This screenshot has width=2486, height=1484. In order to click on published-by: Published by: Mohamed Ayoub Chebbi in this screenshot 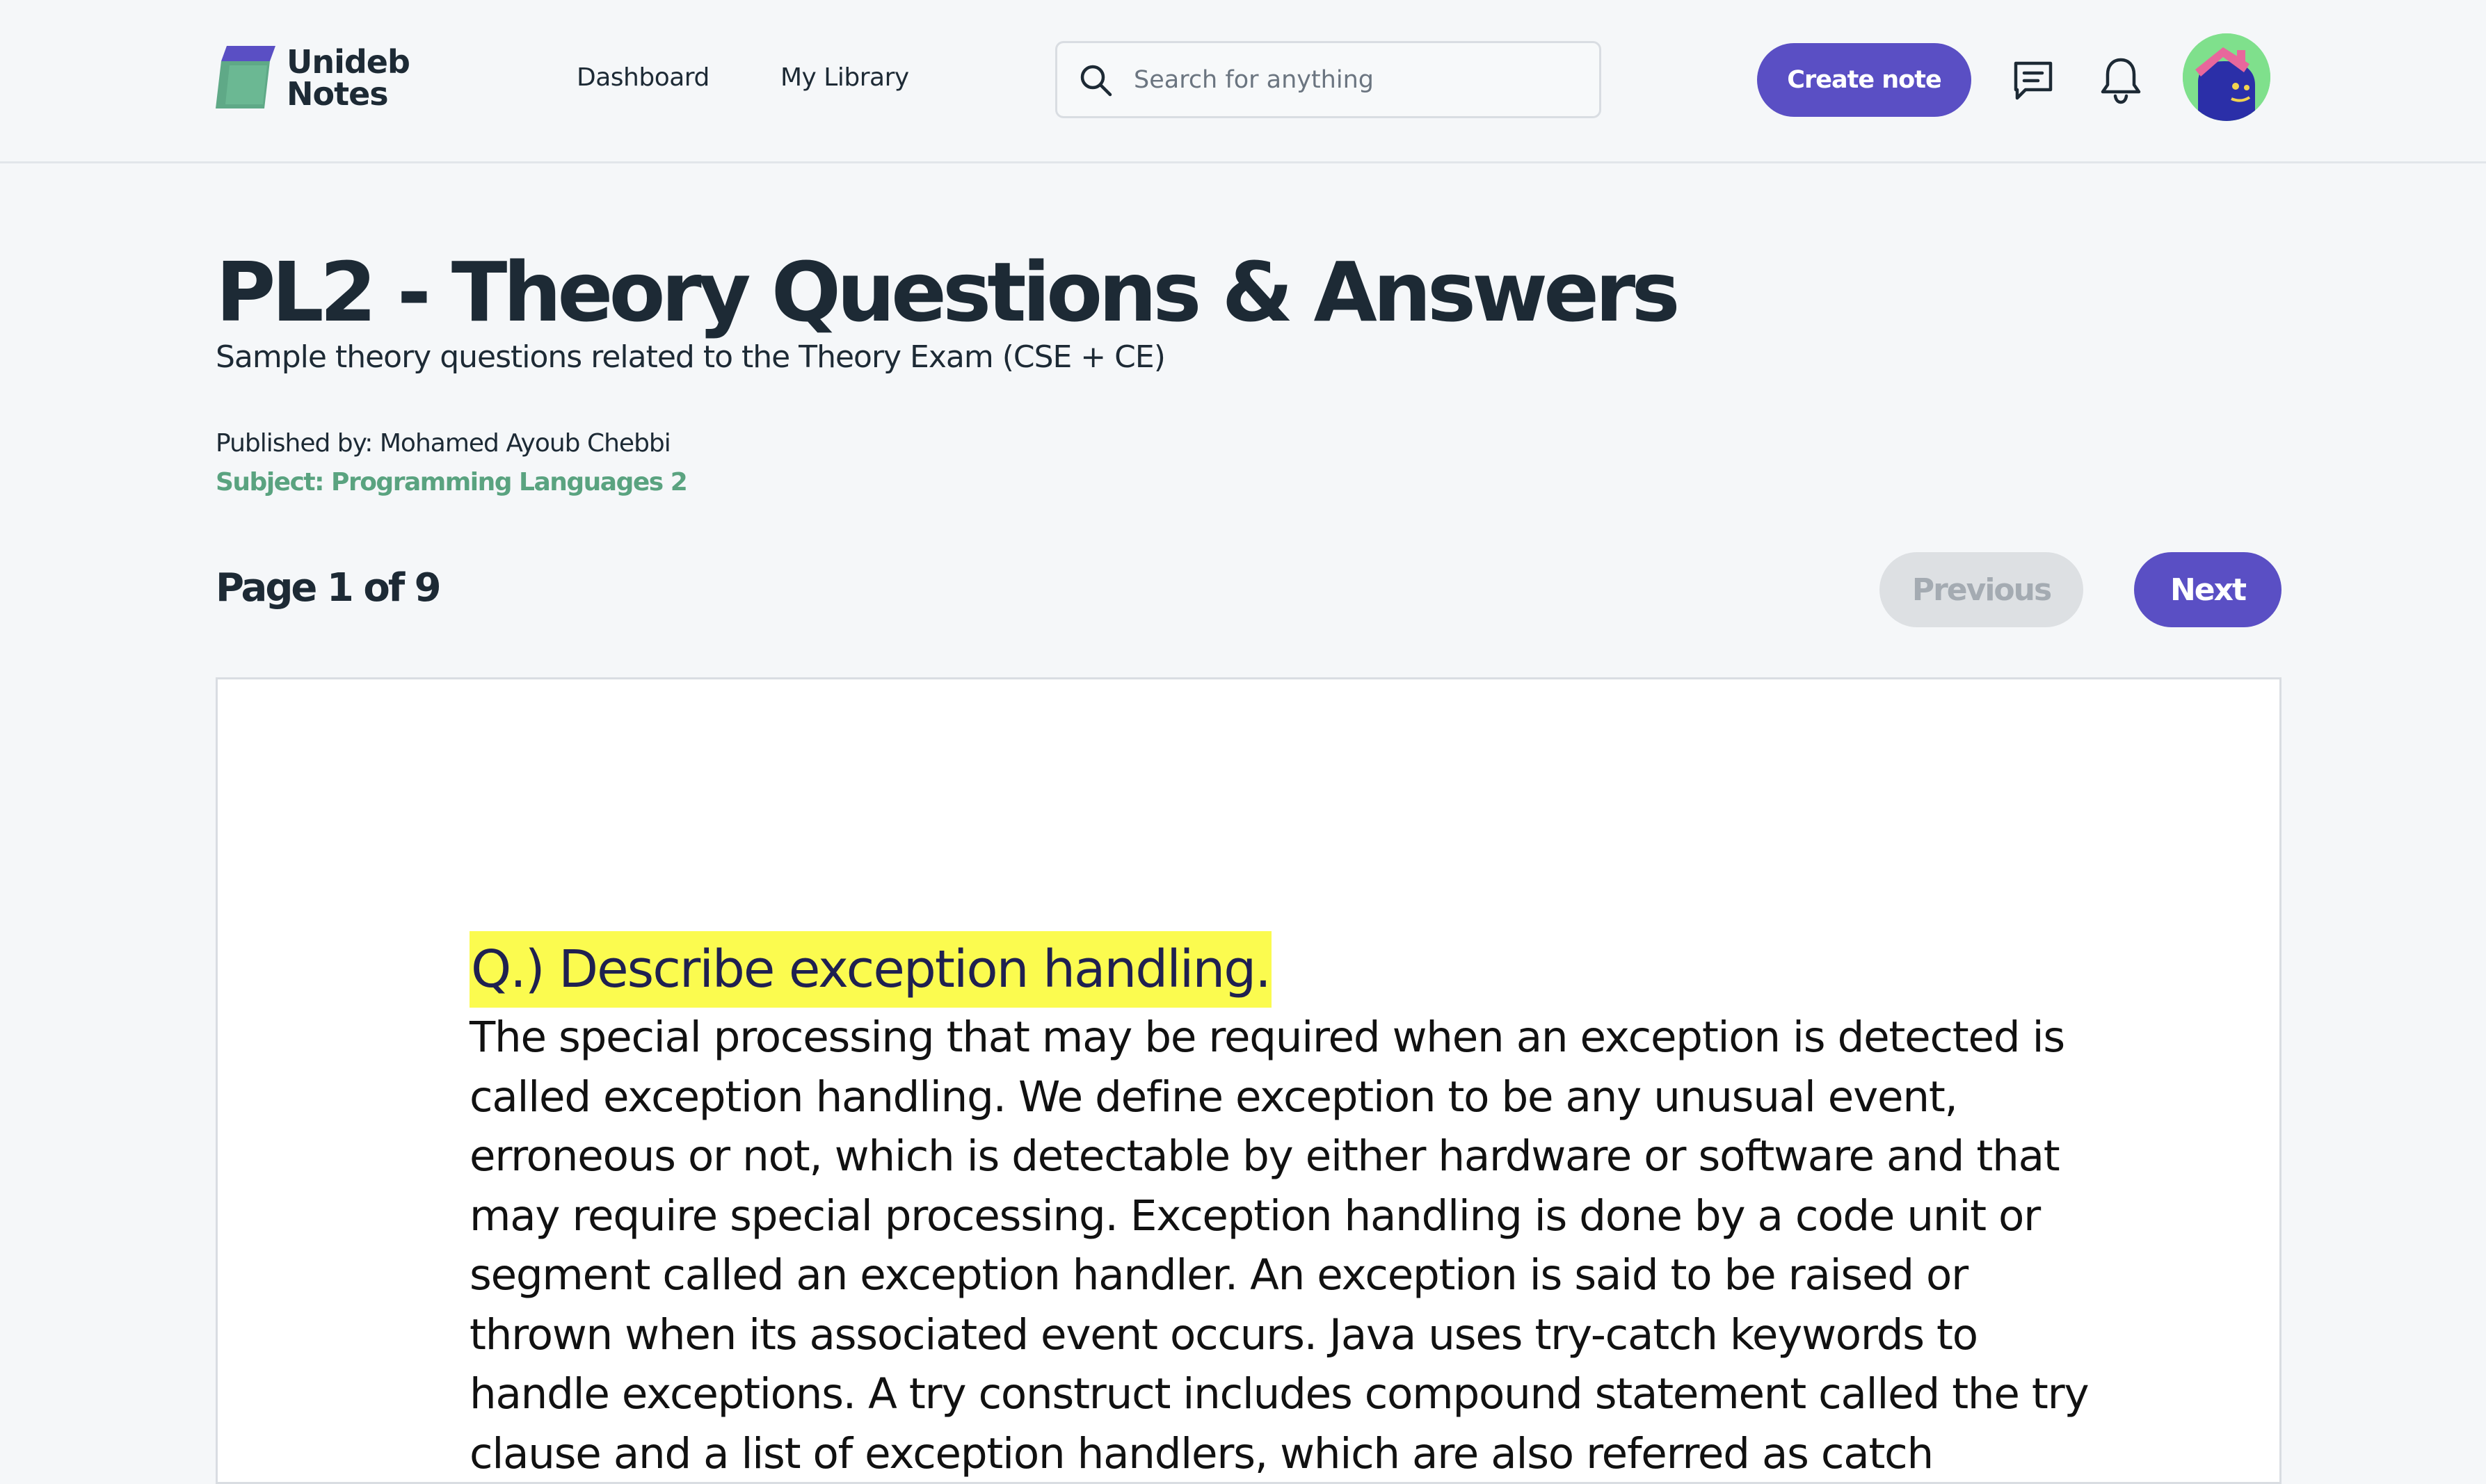, I will do `click(443, 444)`.